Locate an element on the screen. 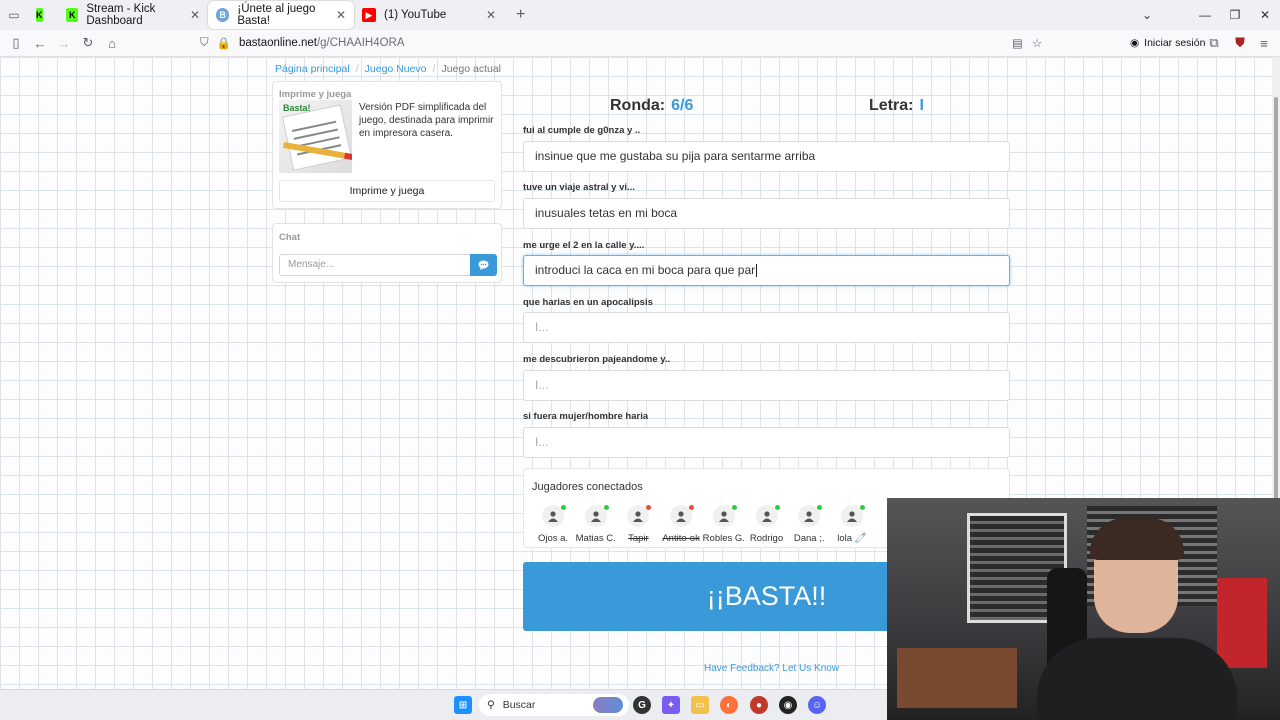 This screenshot has height=720, width=1280. basta-icon: B is located at coordinates (223, 15).